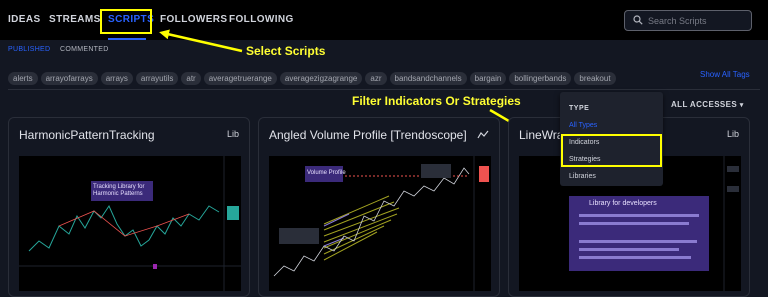  Describe the element at coordinates (126, 21) in the screenshot. I see `scripts-highlight-box` at that location.